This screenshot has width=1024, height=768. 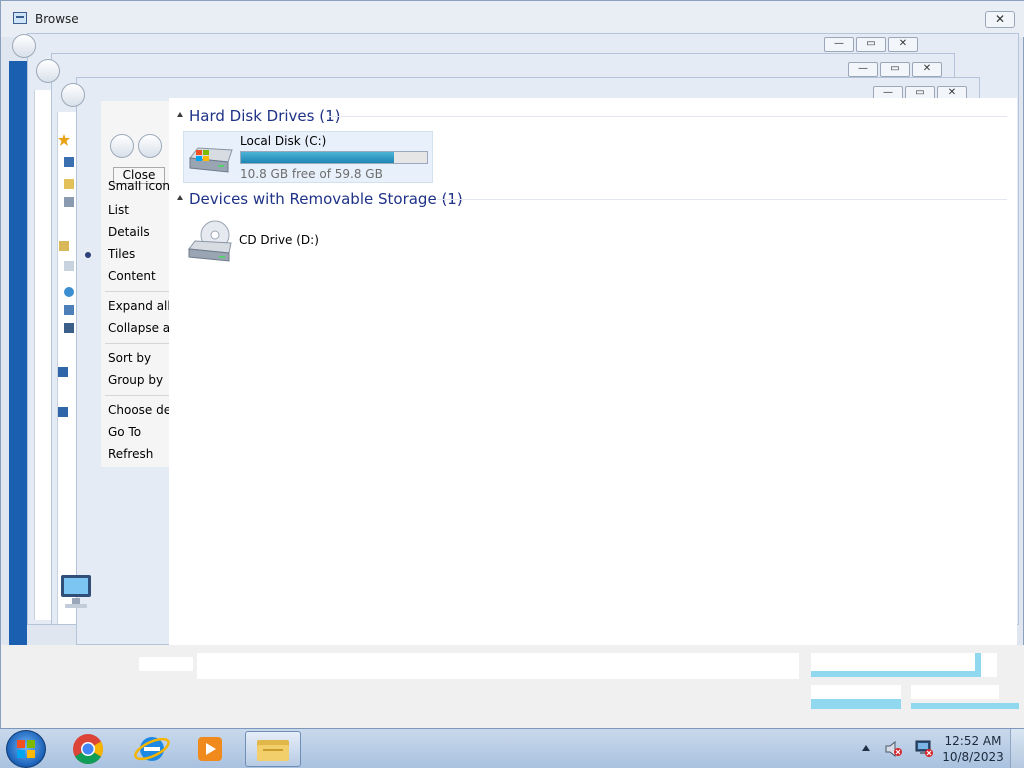 What do you see at coordinates (166, 664) in the screenshot?
I see `footer-label` at bounding box center [166, 664].